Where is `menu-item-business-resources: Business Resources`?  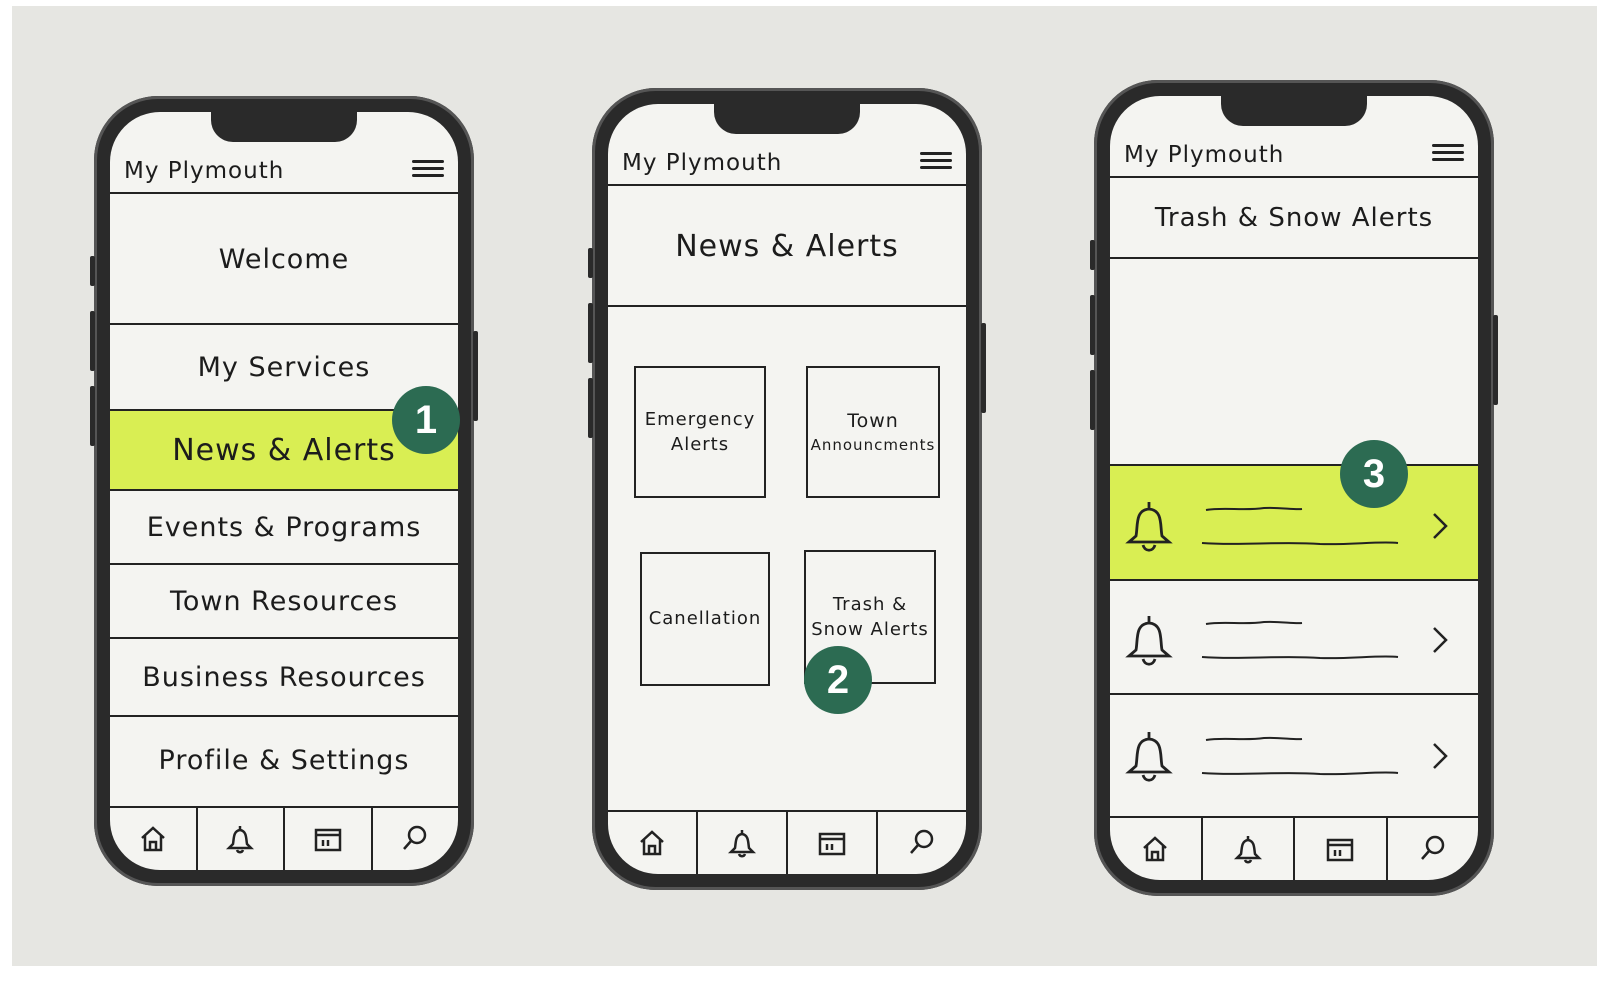
menu-item-business-resources: Business Resources is located at coordinates (284, 678).